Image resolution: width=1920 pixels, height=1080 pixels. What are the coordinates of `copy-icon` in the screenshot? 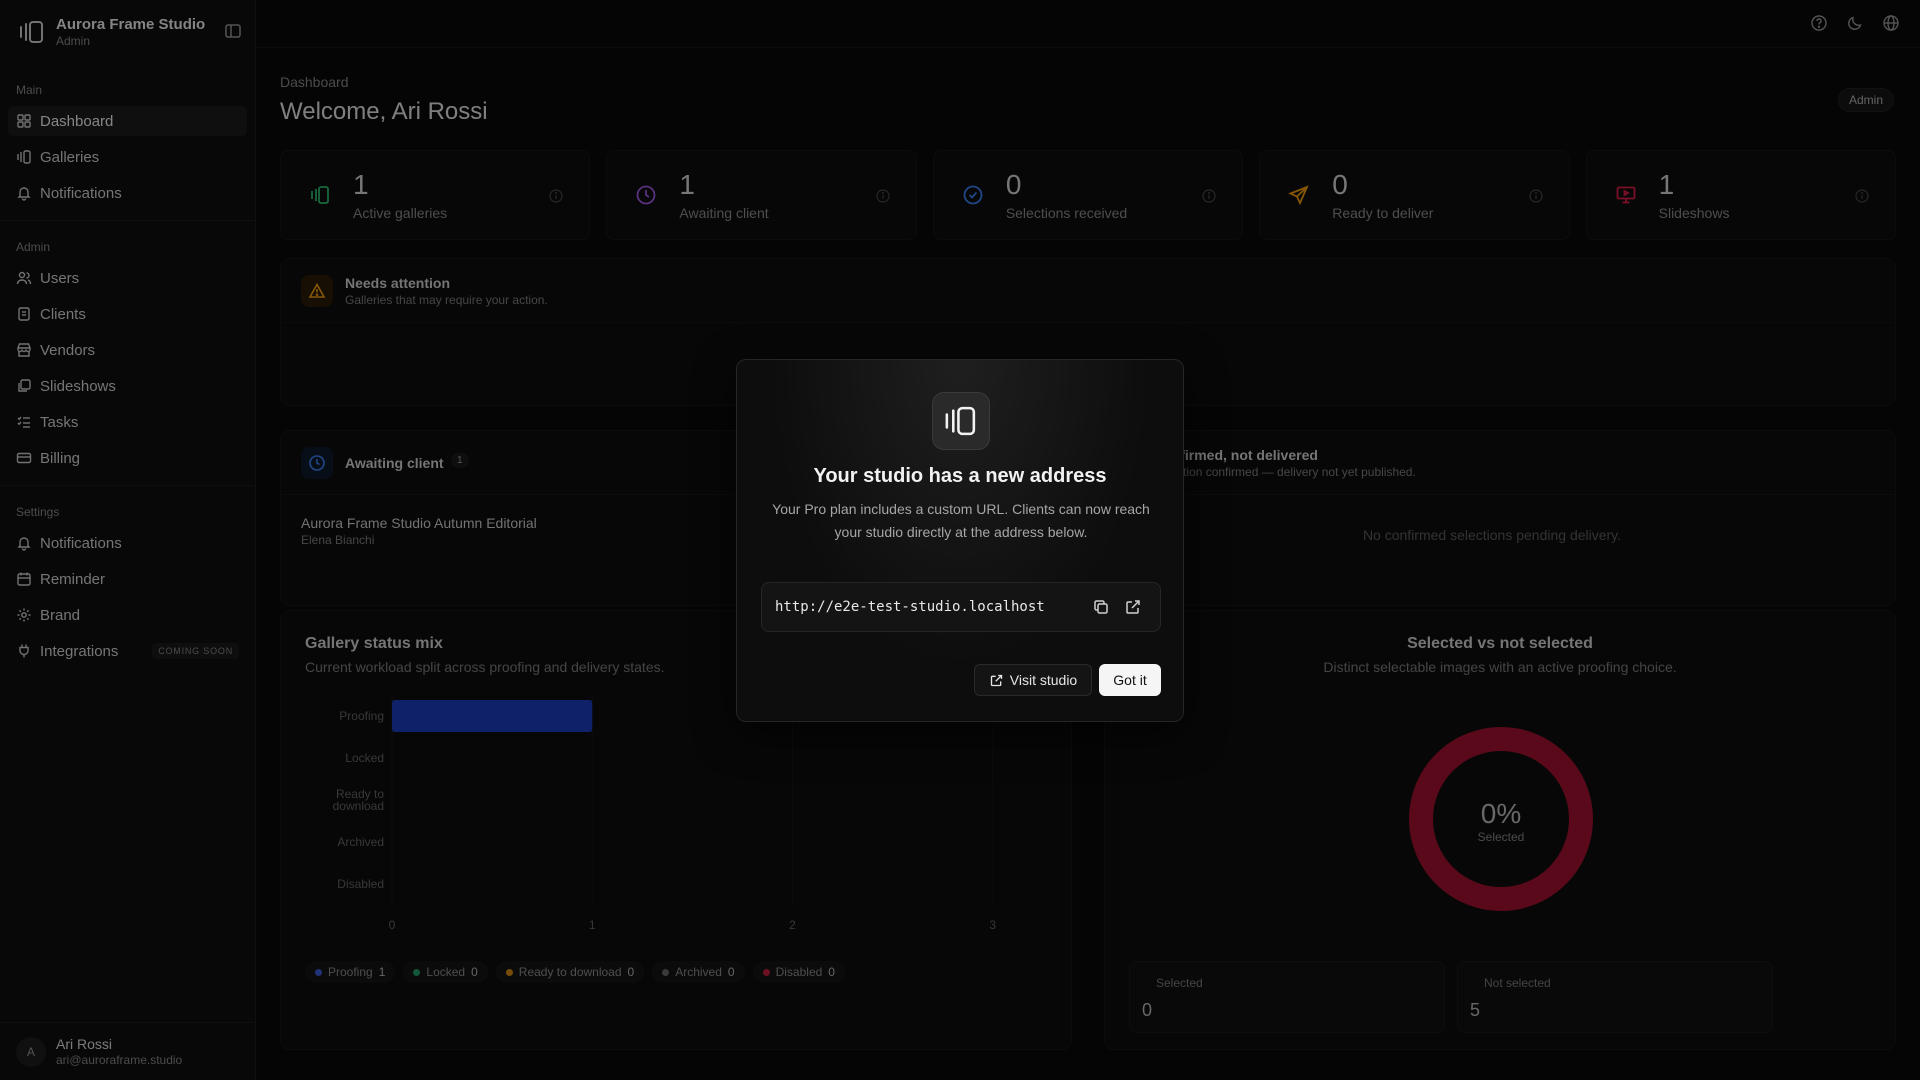 It's located at (1101, 607).